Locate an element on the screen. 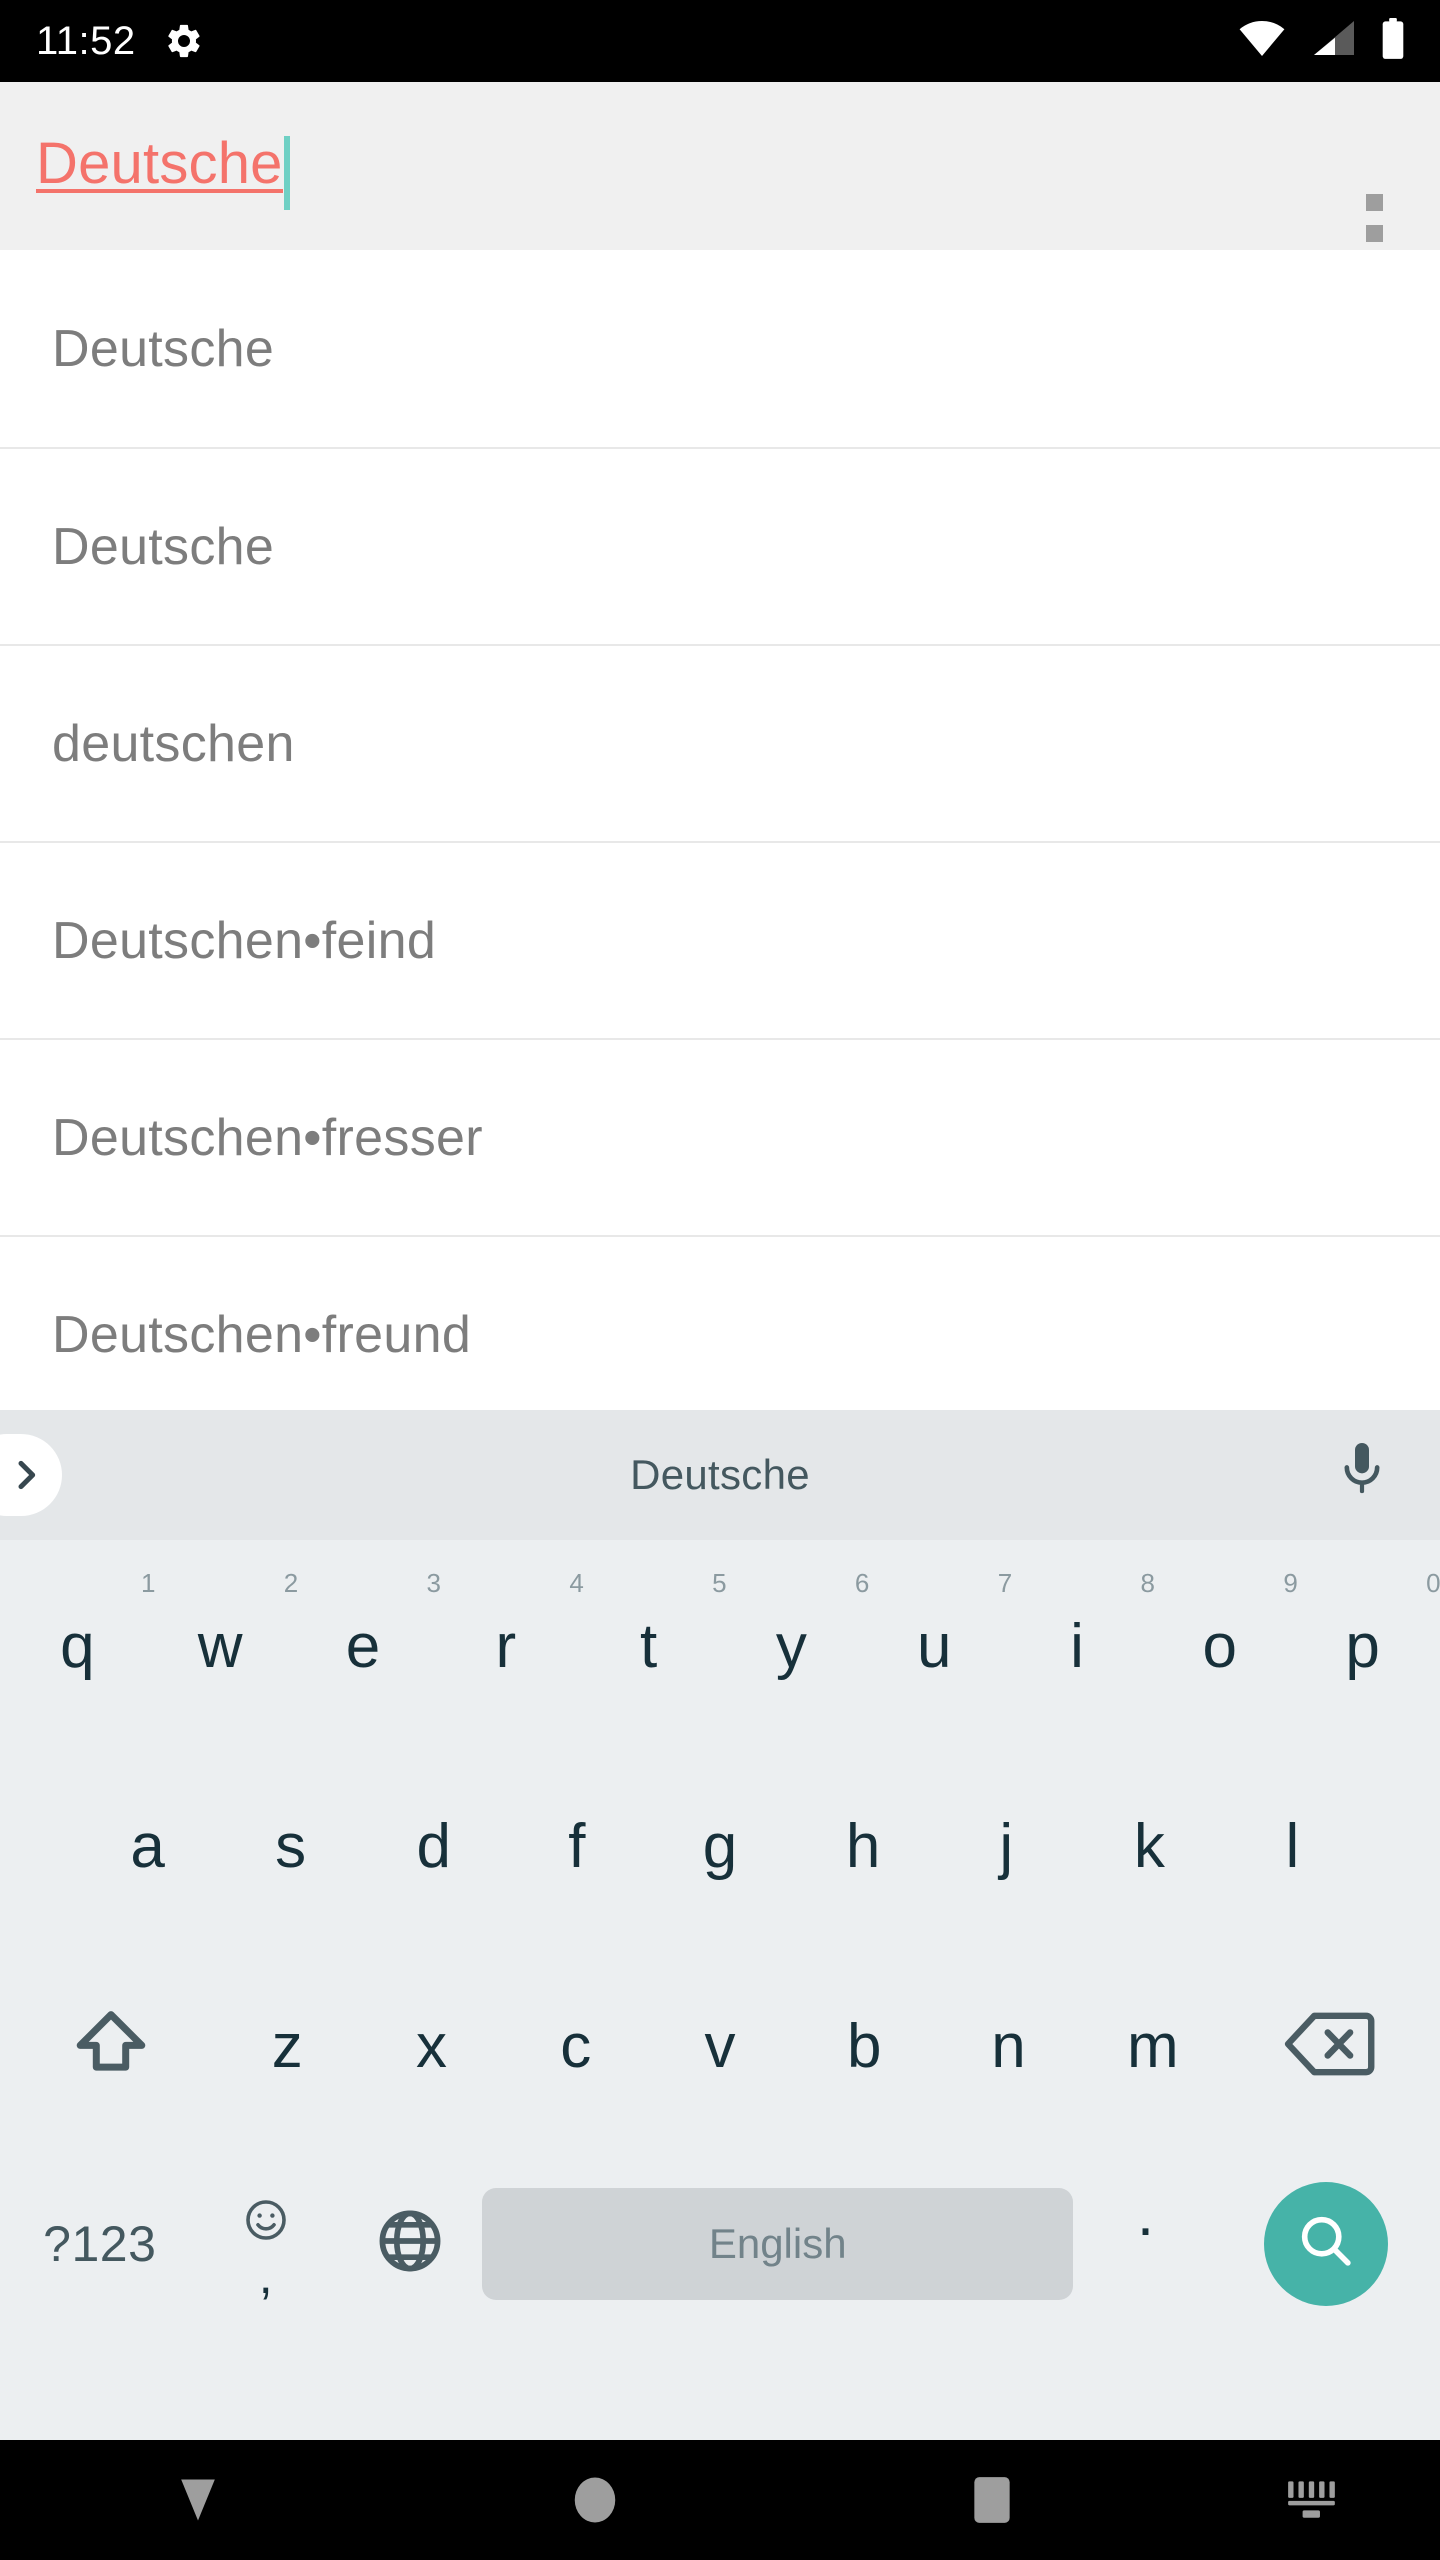 The height and width of the screenshot is (2560, 1440). key-r-label: r is located at coordinates (506, 1646).